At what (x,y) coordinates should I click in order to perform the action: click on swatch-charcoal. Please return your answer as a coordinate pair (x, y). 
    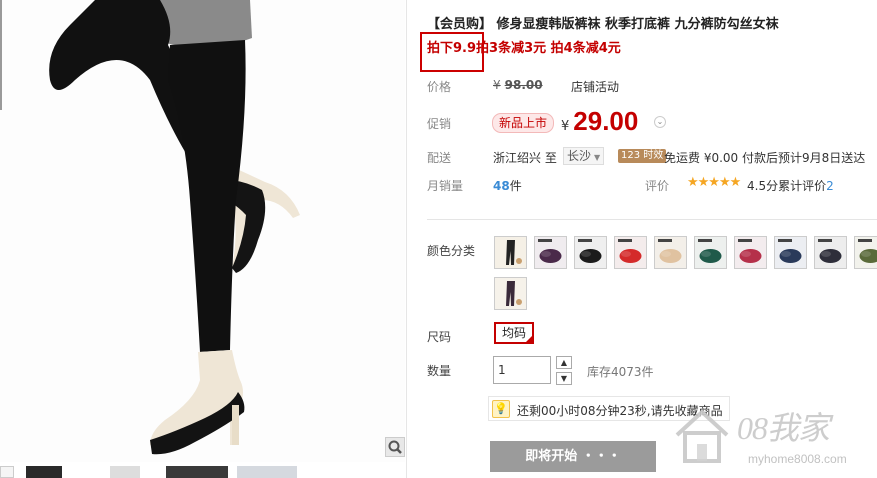
    Looking at the image, I should click on (830, 252).